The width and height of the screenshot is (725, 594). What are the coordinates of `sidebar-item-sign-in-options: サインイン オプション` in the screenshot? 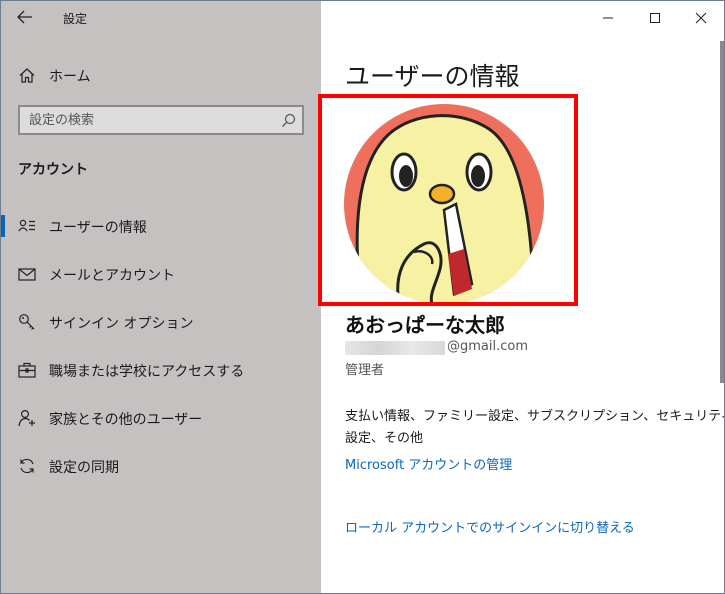 It's located at (161, 322).